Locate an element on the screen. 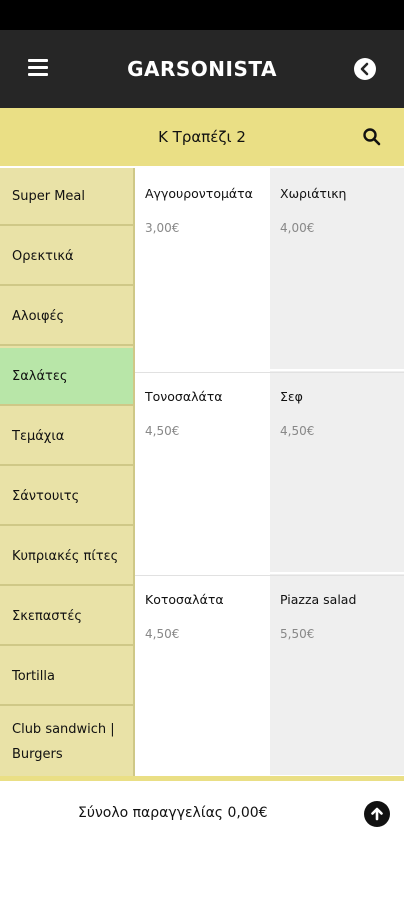 The width and height of the screenshot is (404, 900). arrow-up-circle-icon is located at coordinates (377, 814).